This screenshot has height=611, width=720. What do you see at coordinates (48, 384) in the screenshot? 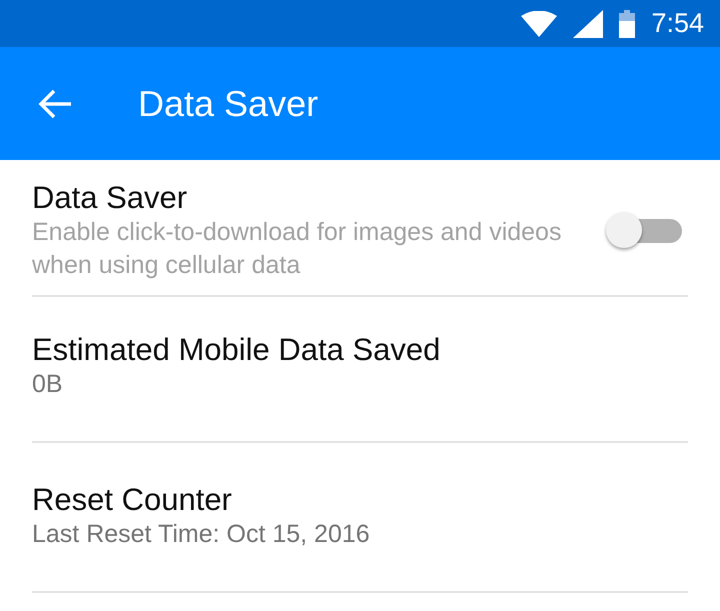
I see `setting-summary: 0B` at bounding box center [48, 384].